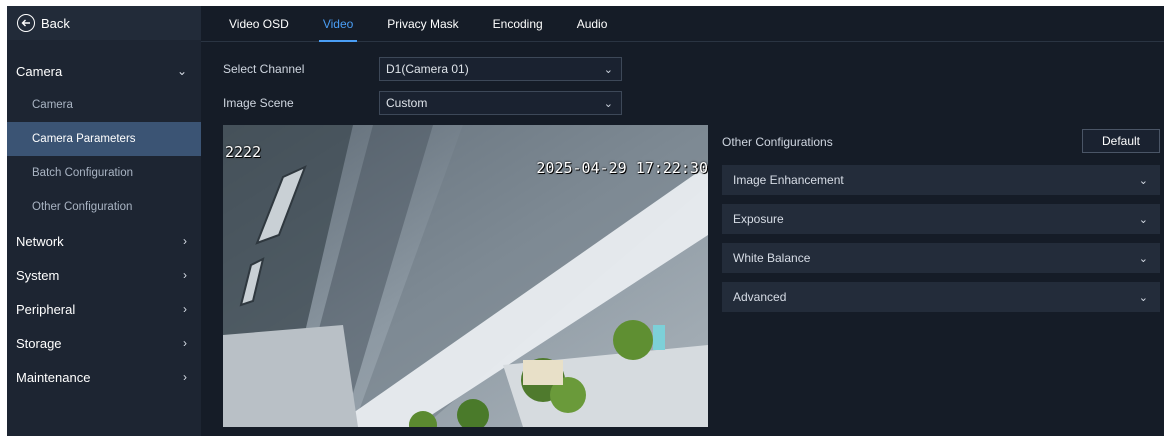 This screenshot has width=1164, height=436. What do you see at coordinates (258, 103) in the screenshot?
I see `image-scene-label: Image Scene` at bounding box center [258, 103].